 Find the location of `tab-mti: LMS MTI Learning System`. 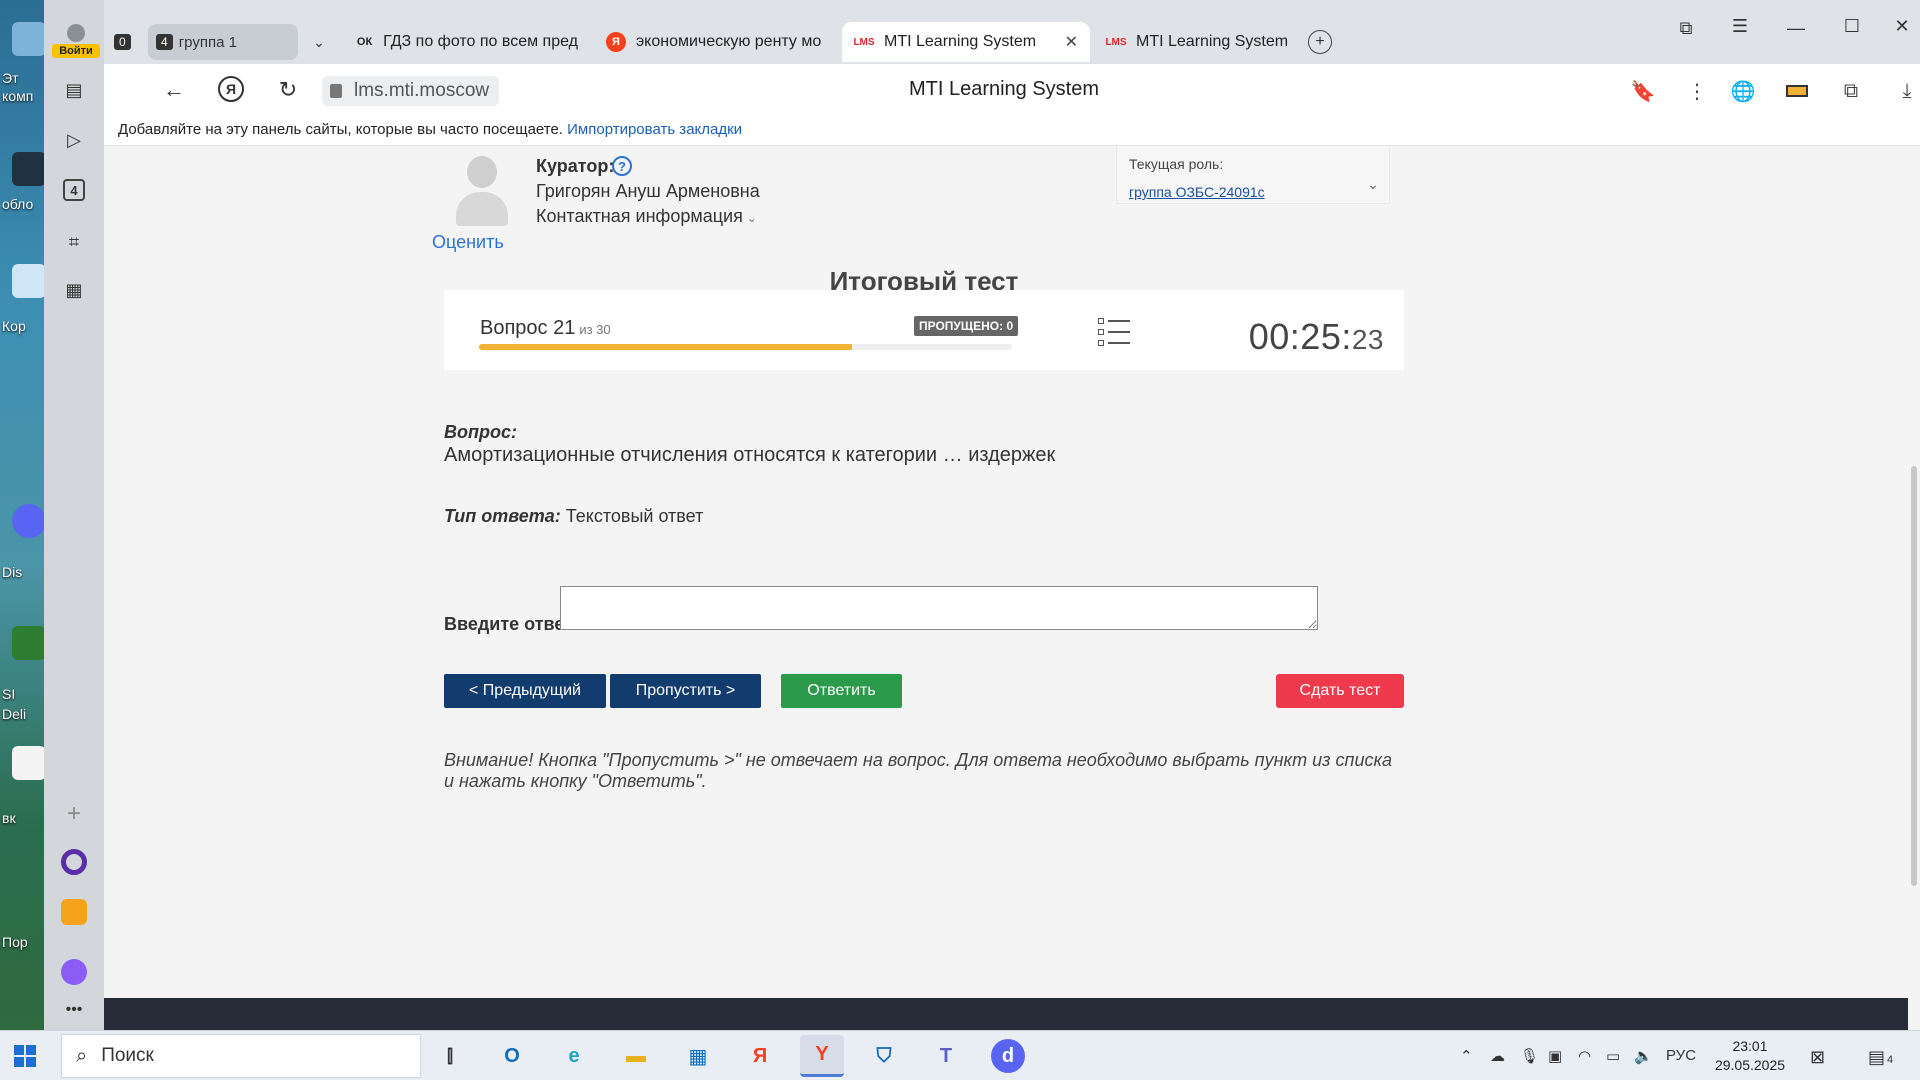

tab-mti: LMS MTI Learning System is located at coordinates (1219, 42).